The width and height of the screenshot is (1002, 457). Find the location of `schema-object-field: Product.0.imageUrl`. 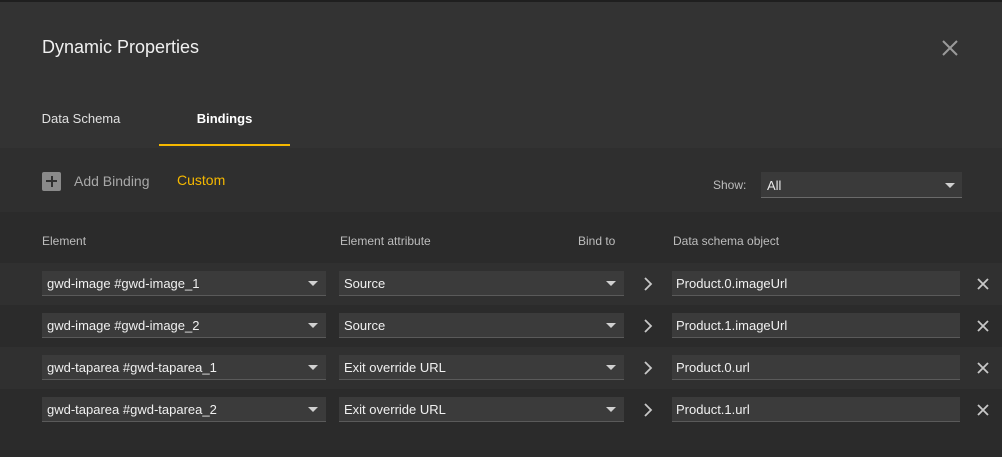

schema-object-field: Product.0.imageUrl is located at coordinates (816, 283).